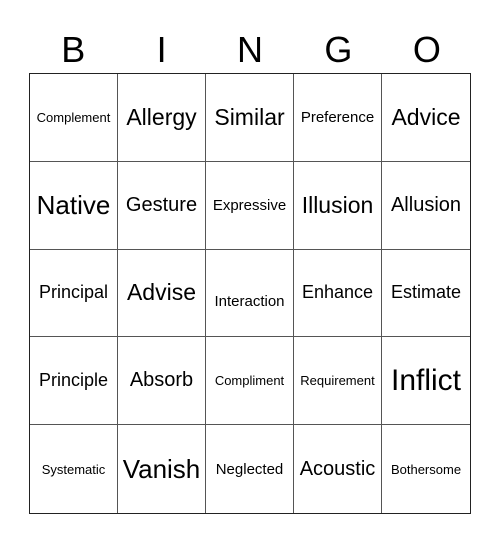 The image size is (500, 544). Describe the element at coordinates (74, 118) in the screenshot. I see `bingo-cell: Complement` at that location.